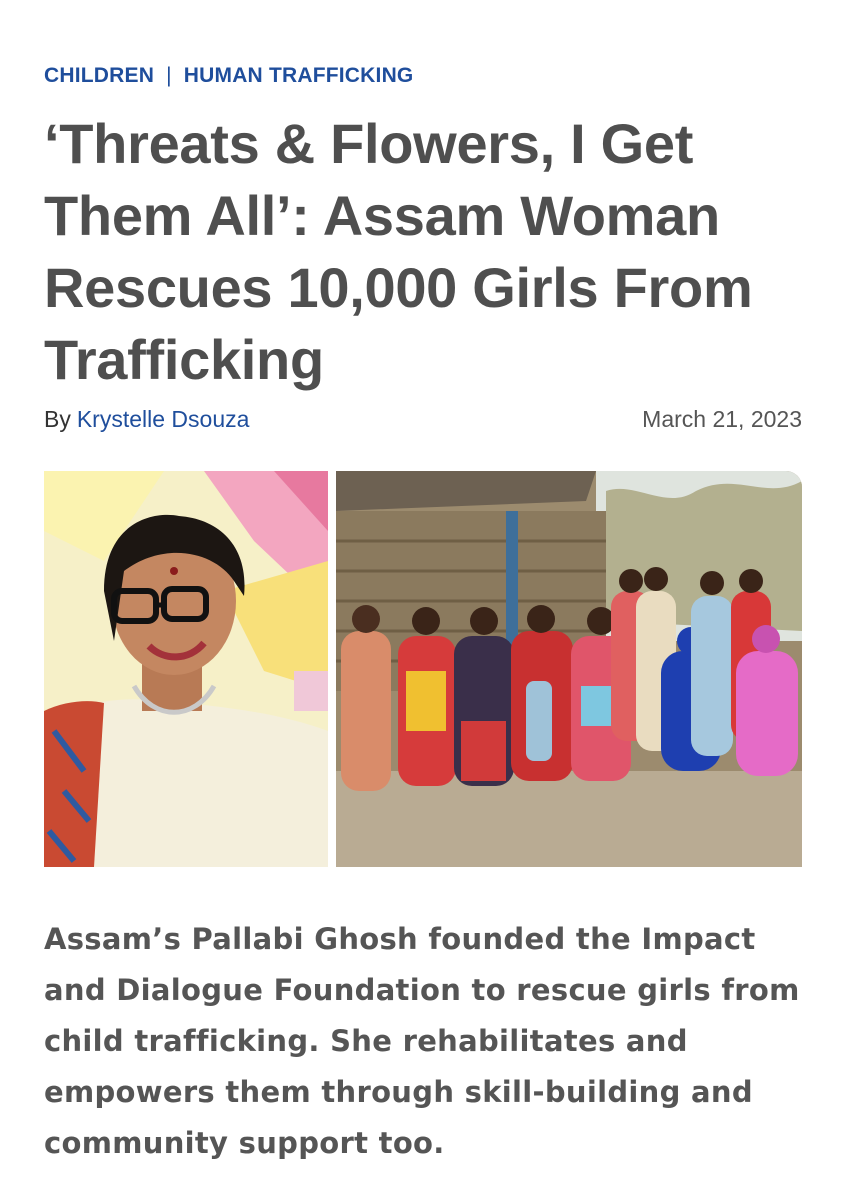 This screenshot has height=1200, width=846. I want to click on author-link: Krystelle Dsouza, so click(163, 419).